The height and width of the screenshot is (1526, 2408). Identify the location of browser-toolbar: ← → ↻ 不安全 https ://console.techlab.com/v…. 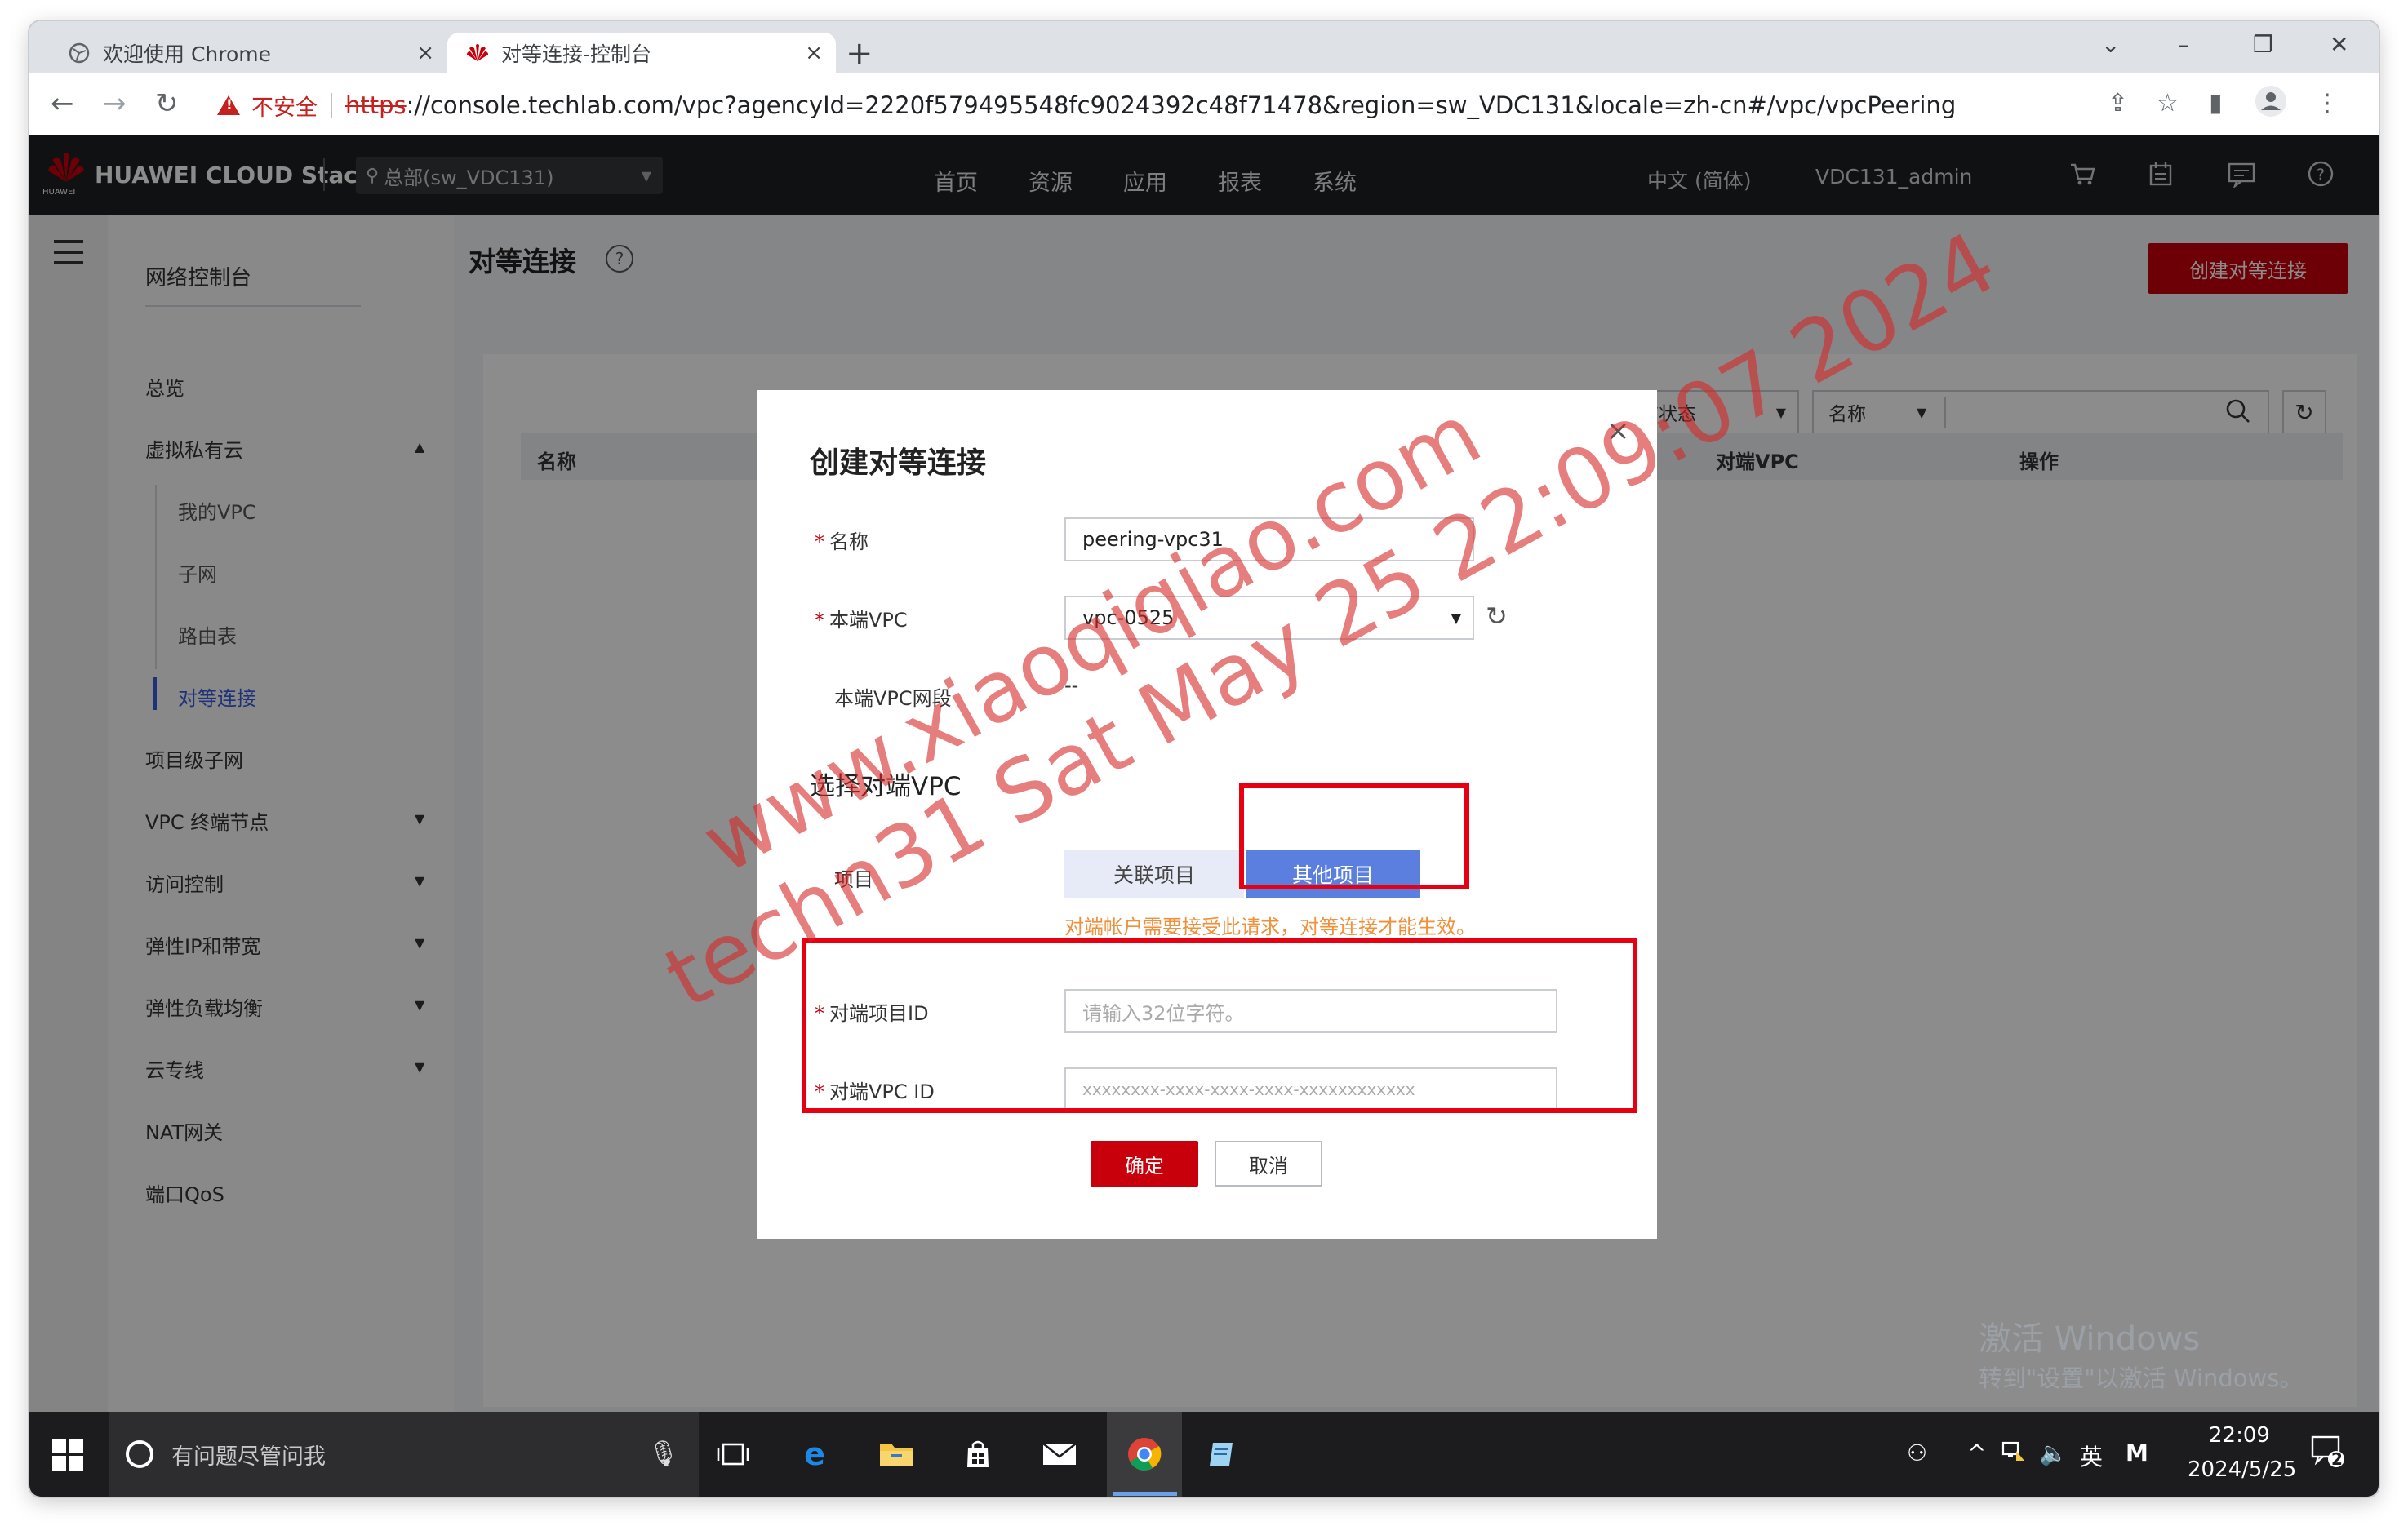
(1204, 105).